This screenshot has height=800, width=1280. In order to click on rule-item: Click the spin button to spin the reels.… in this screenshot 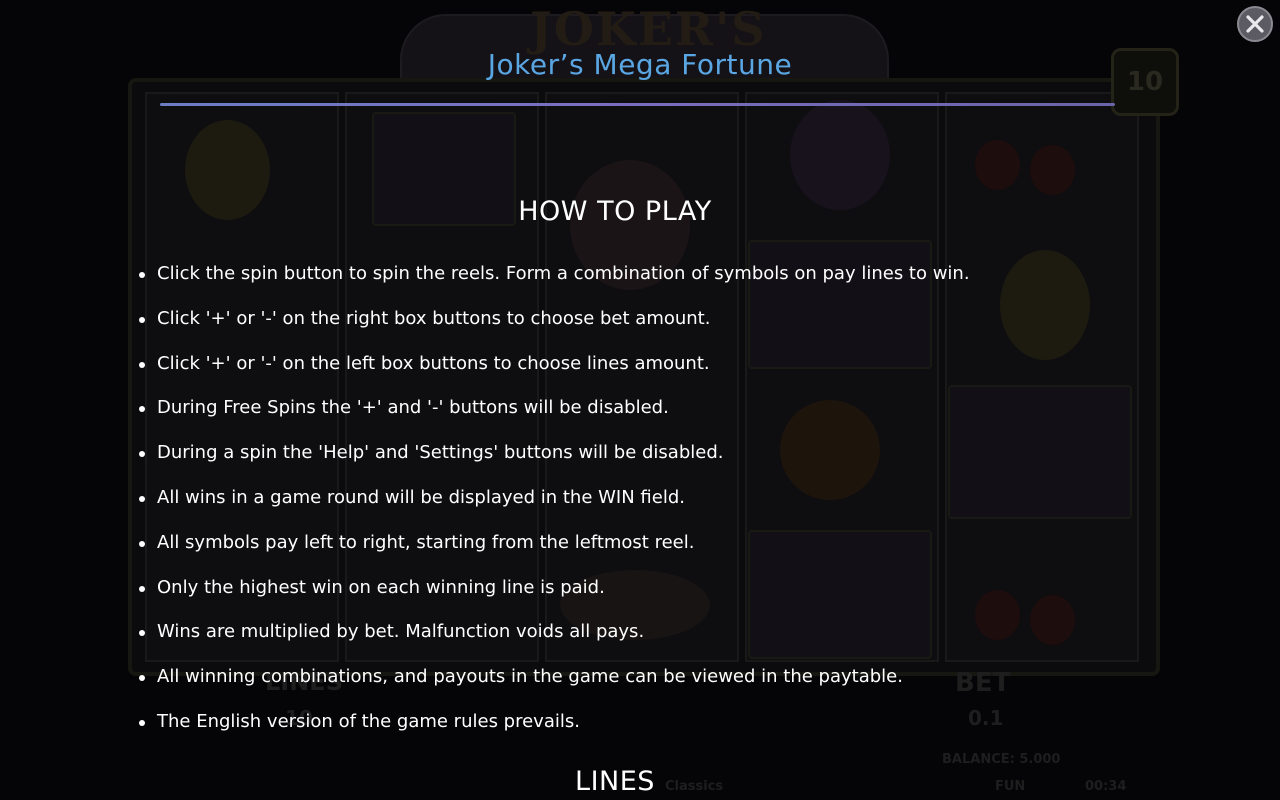, I will do `click(637, 274)`.